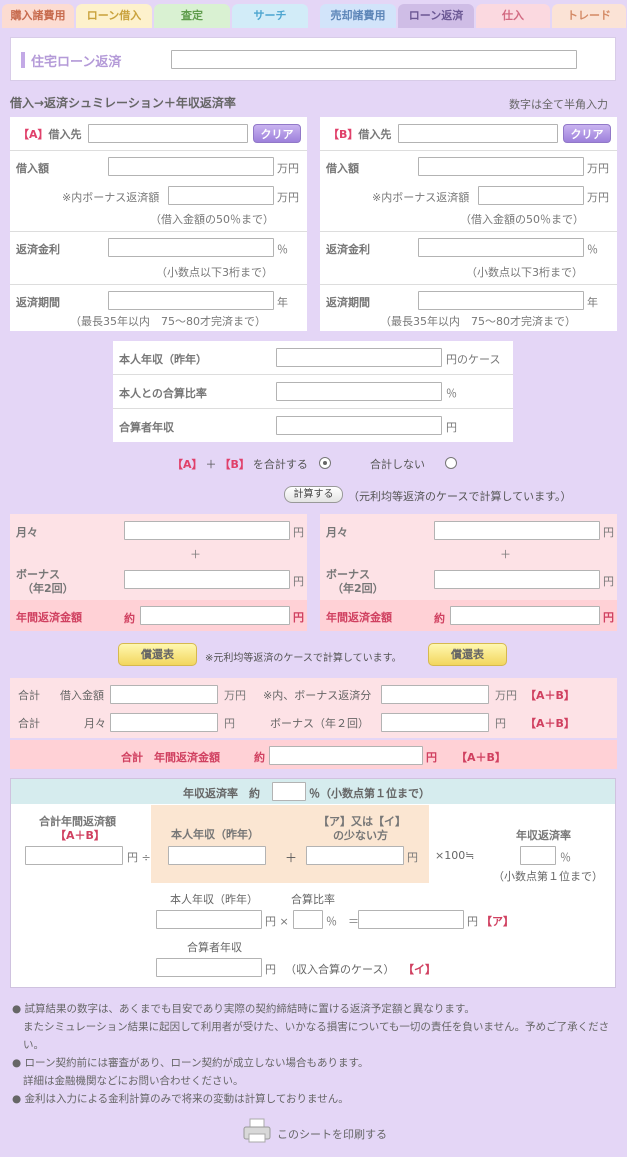  Describe the element at coordinates (439, 618) in the screenshot. I see `annual-b-approx: 約` at that location.